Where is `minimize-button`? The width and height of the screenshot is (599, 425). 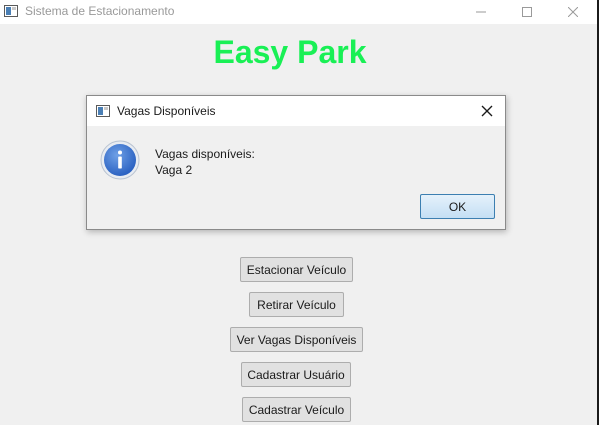
minimize-button is located at coordinates (481, 12).